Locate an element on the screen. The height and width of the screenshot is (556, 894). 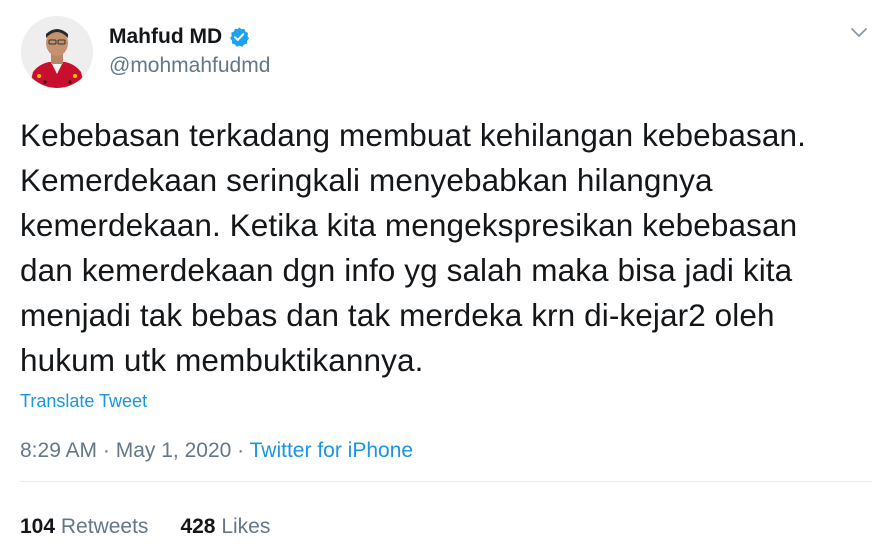
avatar is located at coordinates (57, 52).